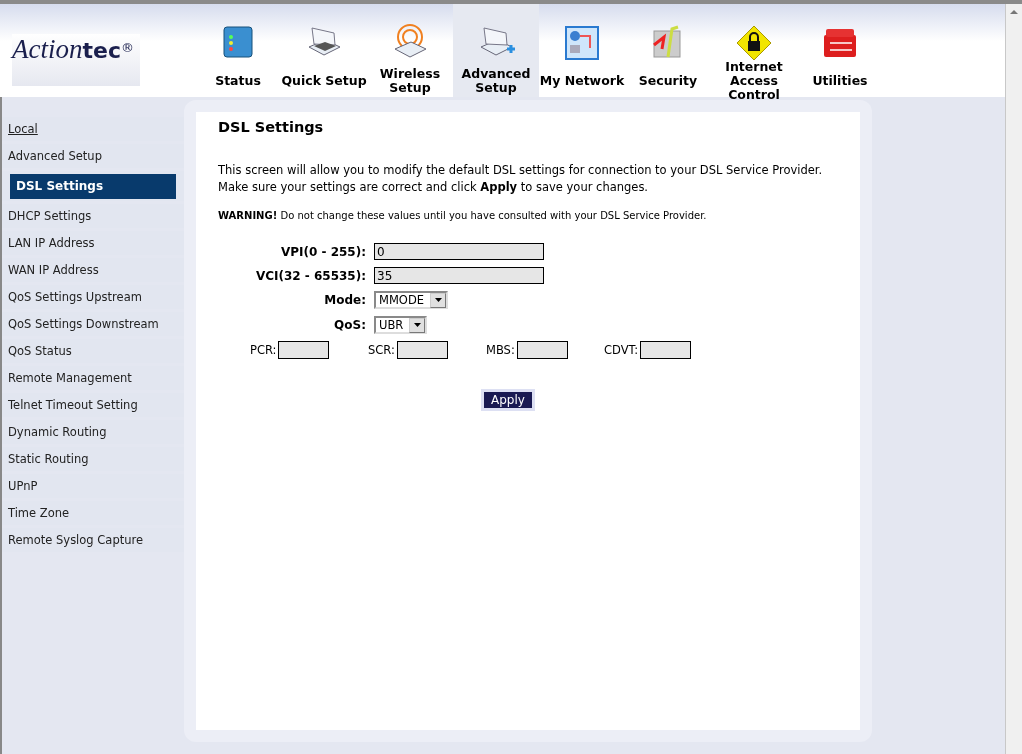 The image size is (1022, 754). I want to click on page-title: DSL Settings, so click(271, 127).